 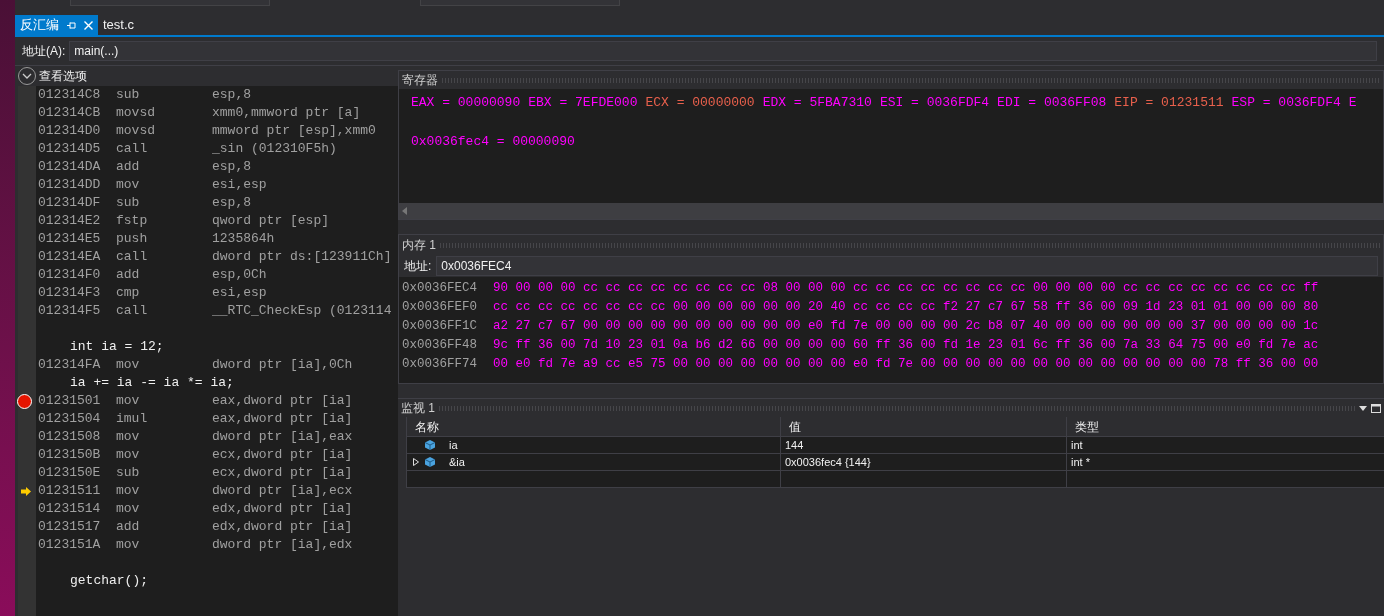 What do you see at coordinates (56, 25) in the screenshot?
I see `document-tab: 反汇编` at bounding box center [56, 25].